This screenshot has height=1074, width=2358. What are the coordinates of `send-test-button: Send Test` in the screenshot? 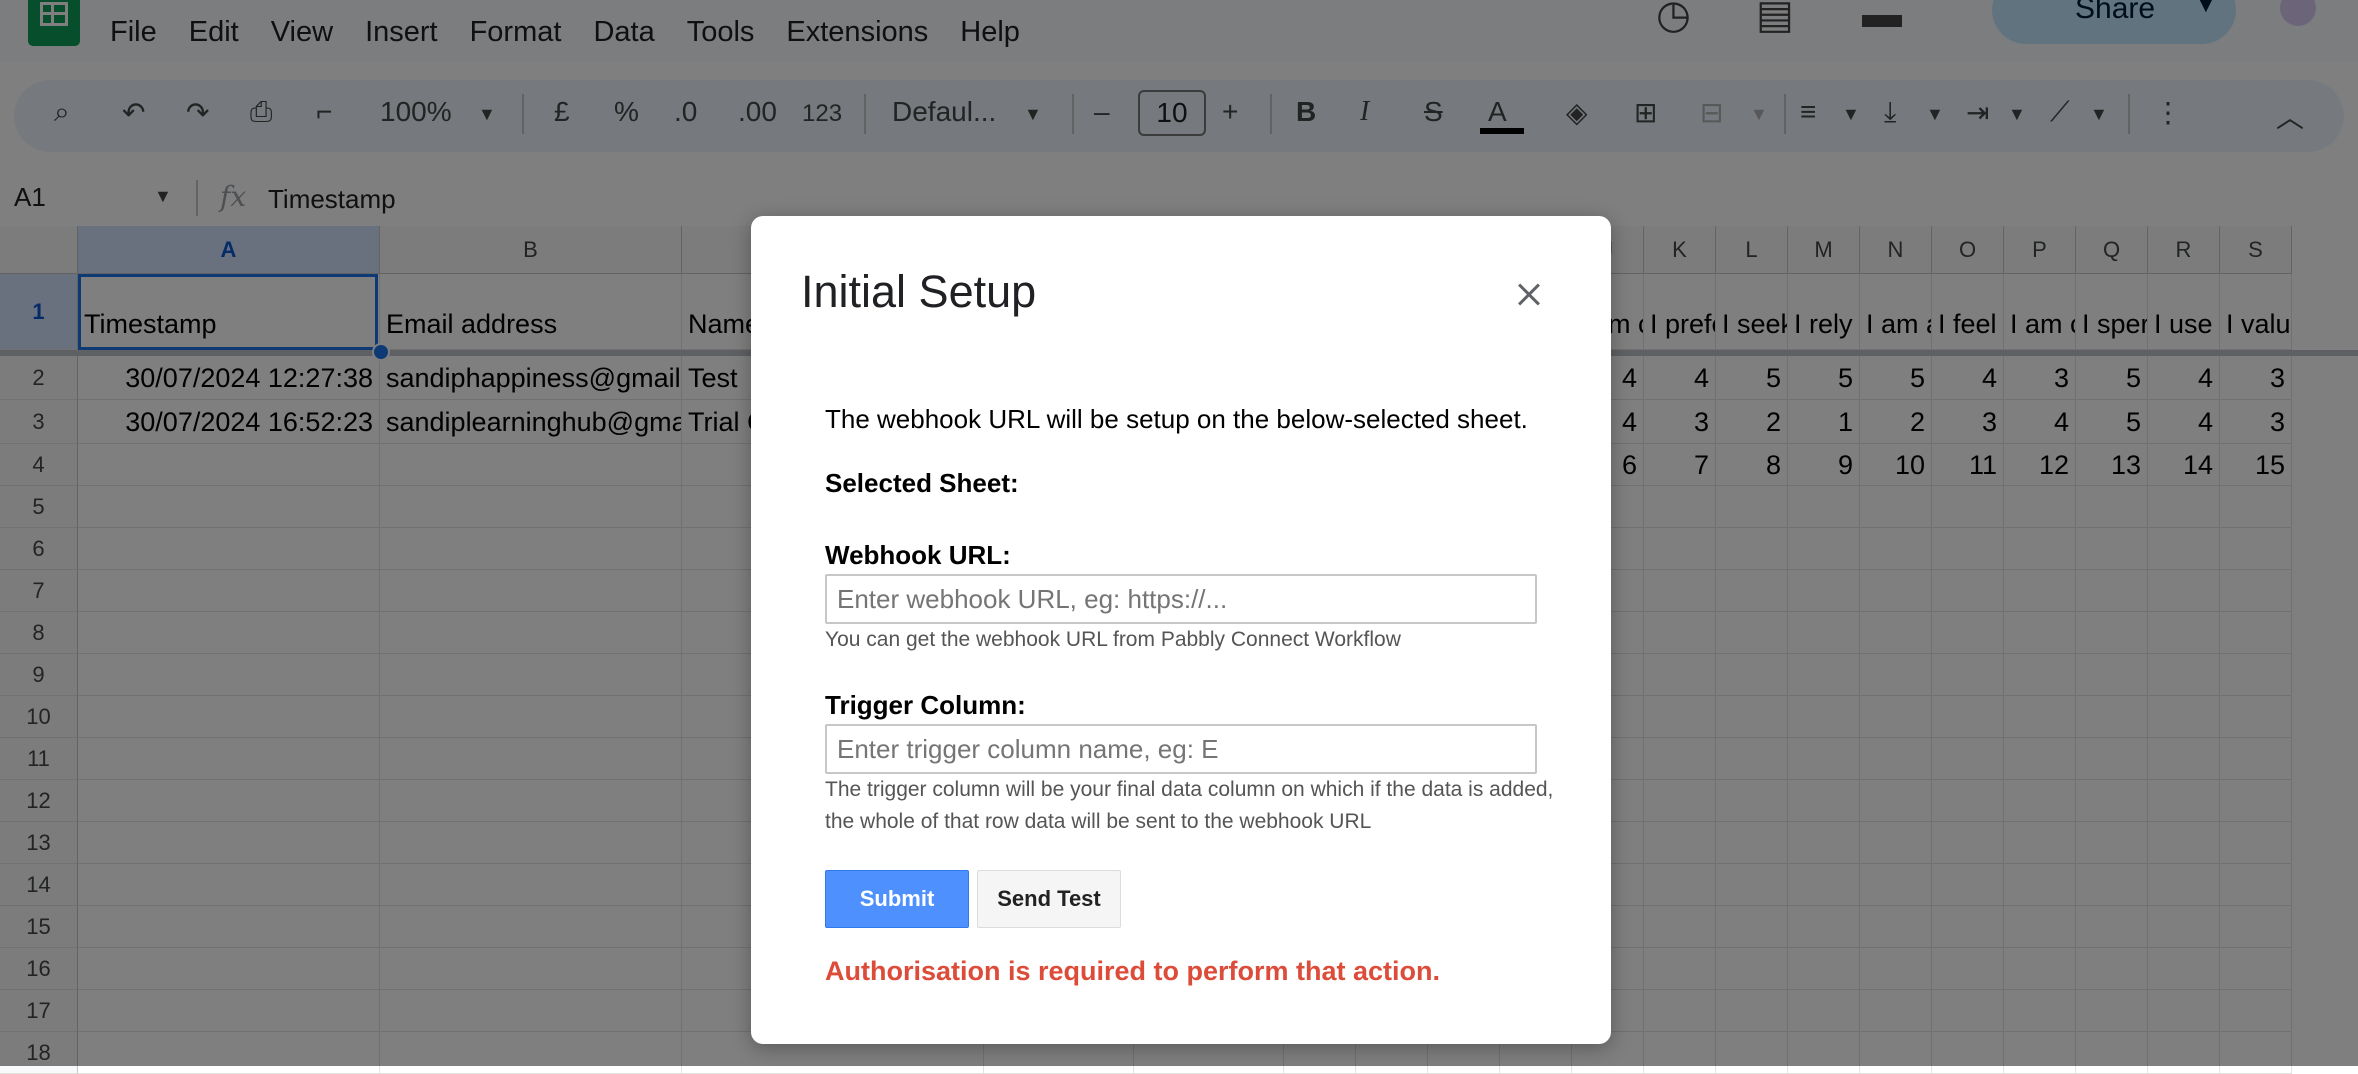 It's located at (1049, 899).